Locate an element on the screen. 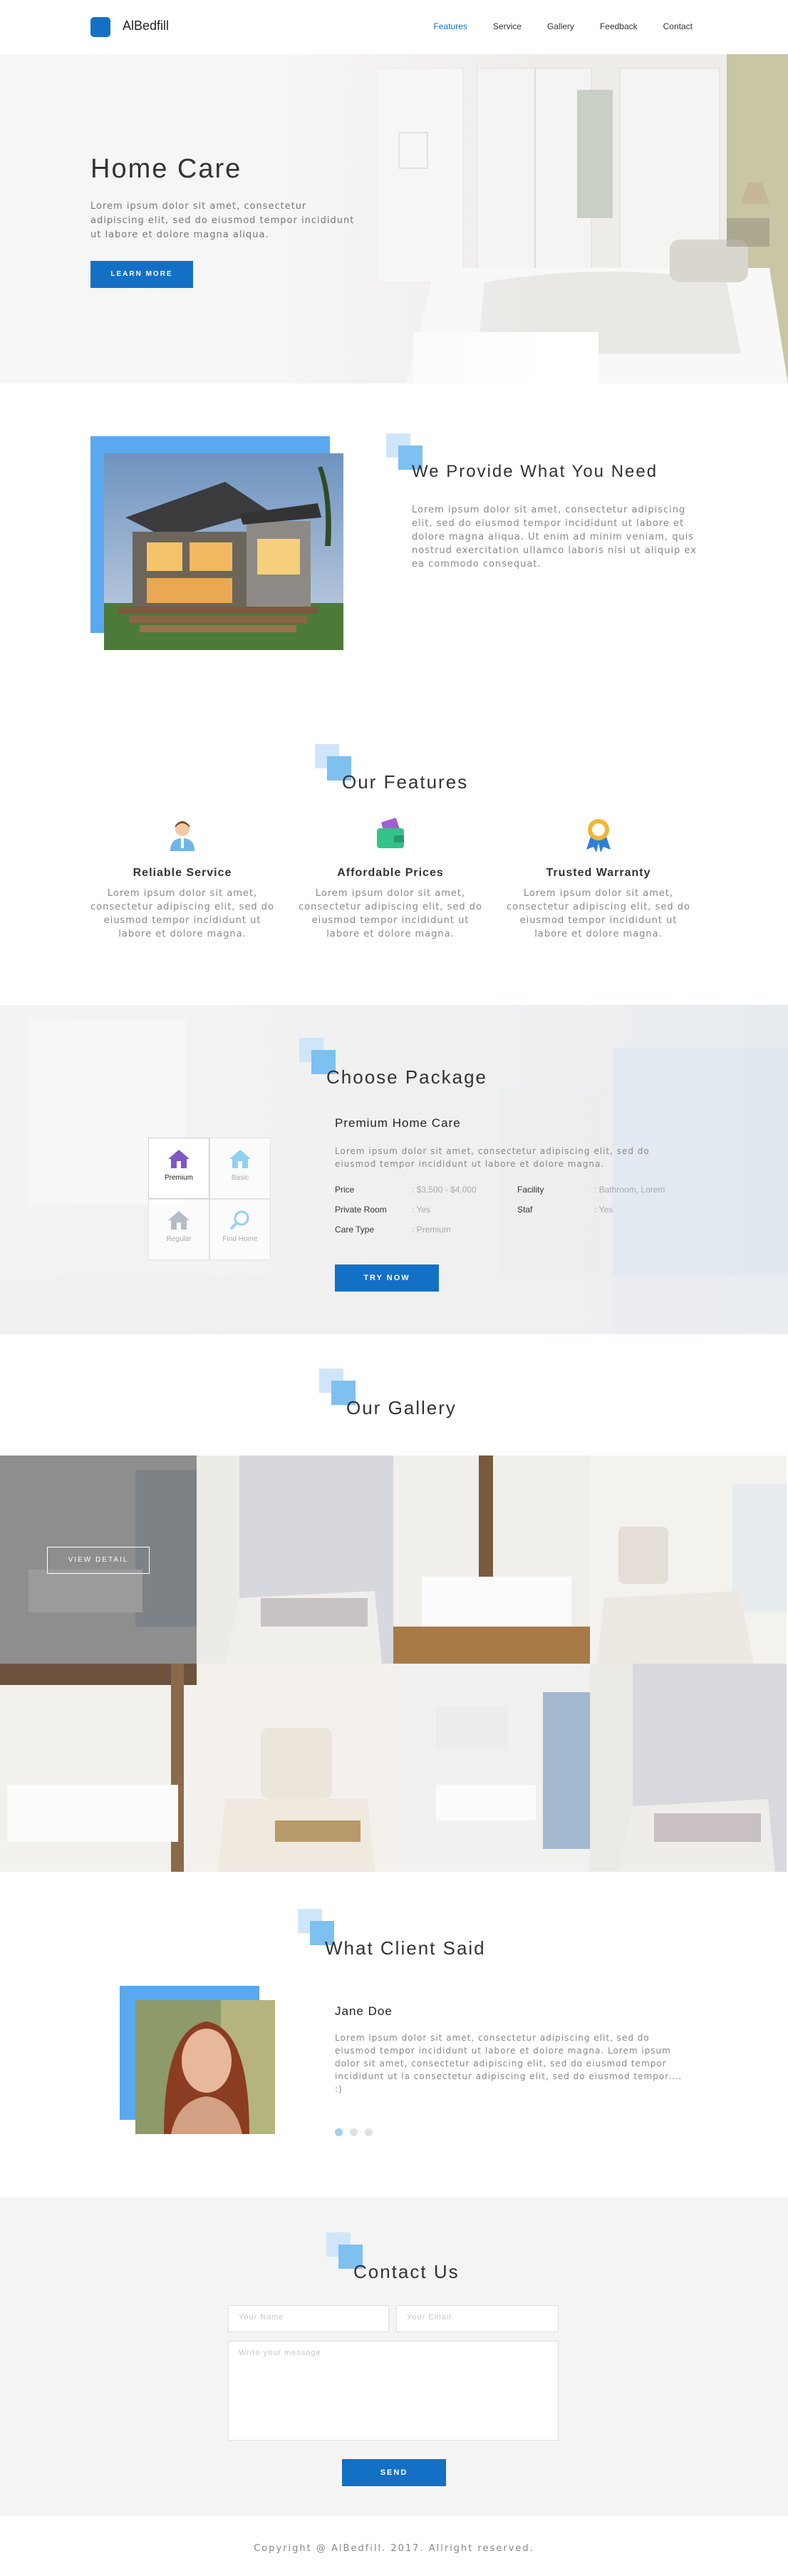 The image size is (788, 2576). facility-value: : Bathroom, Lorem is located at coordinates (629, 1190).